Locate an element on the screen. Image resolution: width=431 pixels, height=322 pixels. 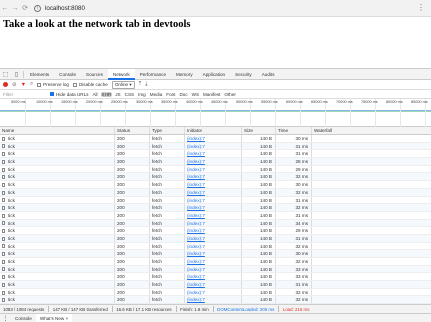
devtools-tab-performance: Performance is located at coordinates (153, 74).